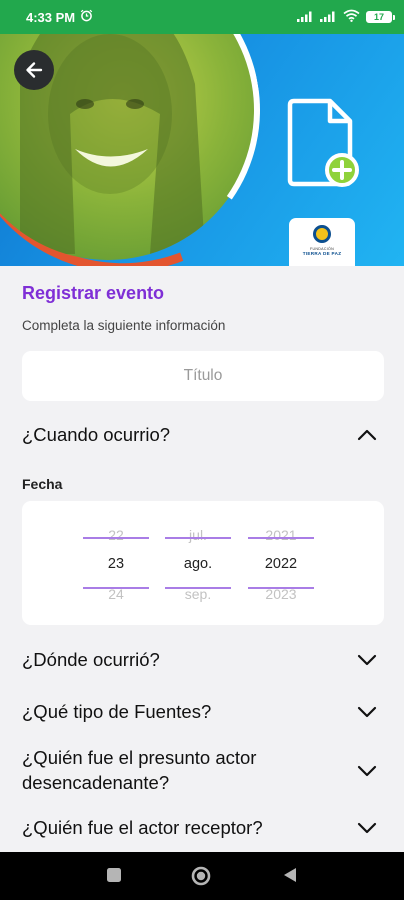 Image resolution: width=404 pixels, height=900 pixels. Describe the element at coordinates (198, 594) in the screenshot. I see `month-next: sep.` at that location.